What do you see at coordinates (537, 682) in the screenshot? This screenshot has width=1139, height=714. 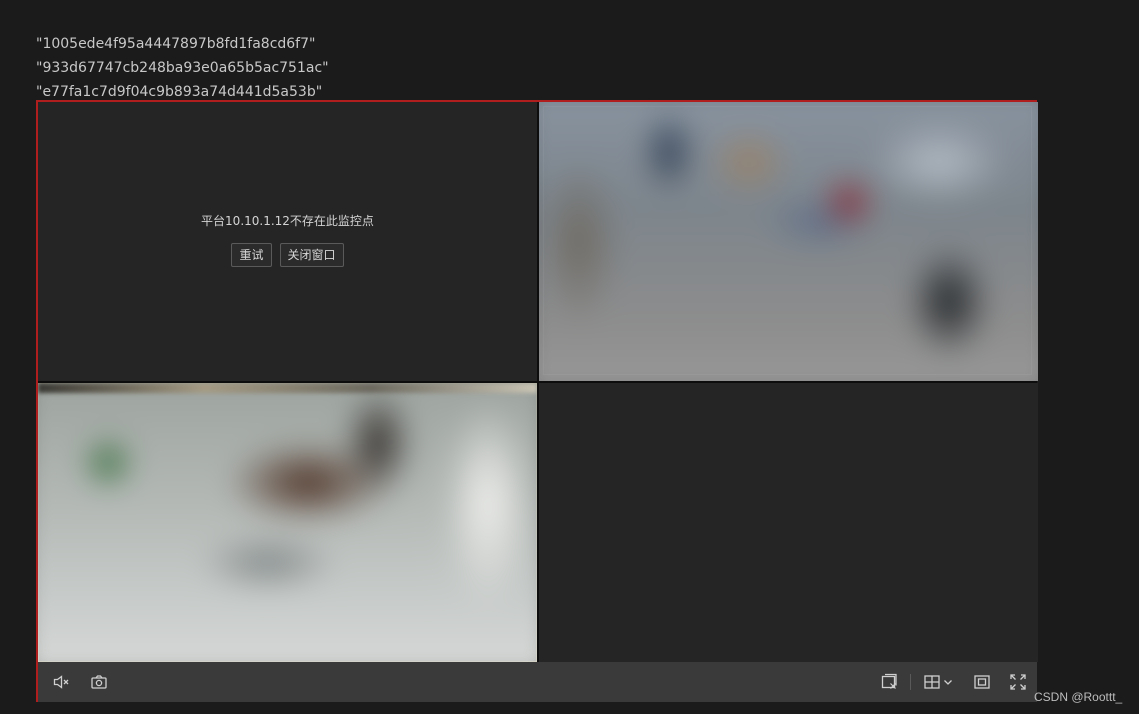 I see `player-toolbar` at bounding box center [537, 682].